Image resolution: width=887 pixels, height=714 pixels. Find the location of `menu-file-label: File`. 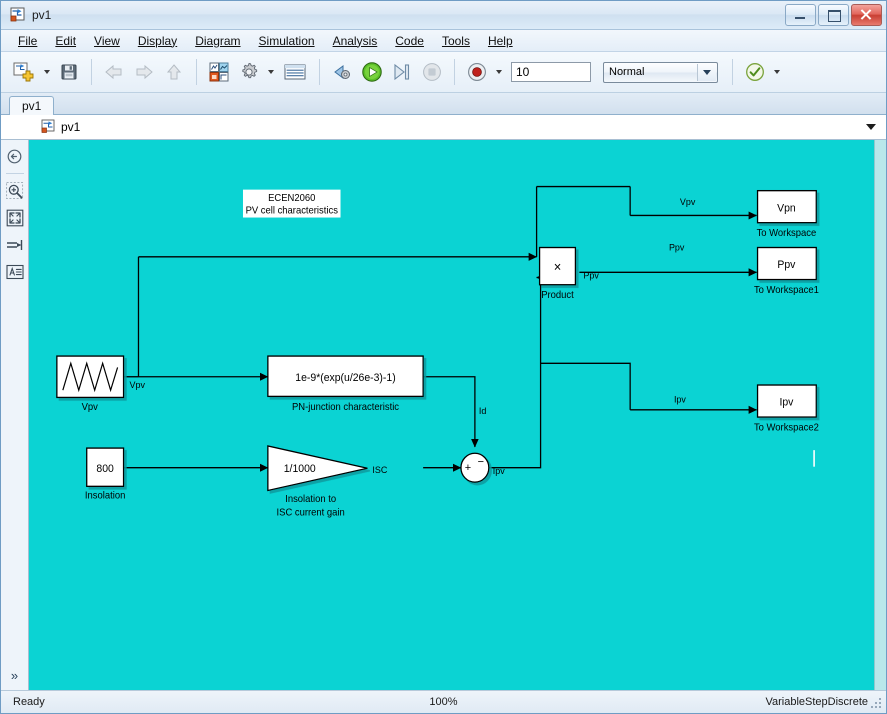

menu-file-label: File is located at coordinates (28, 40).